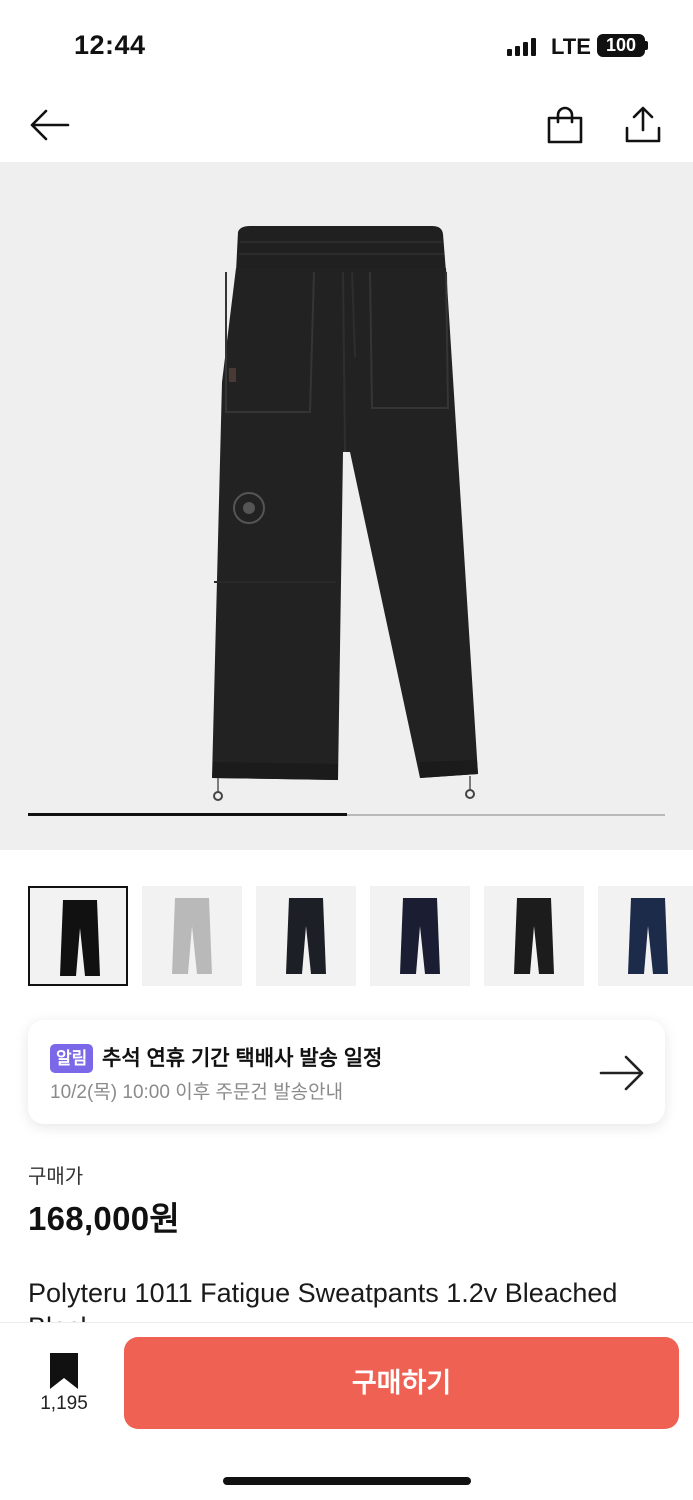 Image resolution: width=693 pixels, height=1500 pixels. I want to click on shopping-bag-icon, so click(565, 125).